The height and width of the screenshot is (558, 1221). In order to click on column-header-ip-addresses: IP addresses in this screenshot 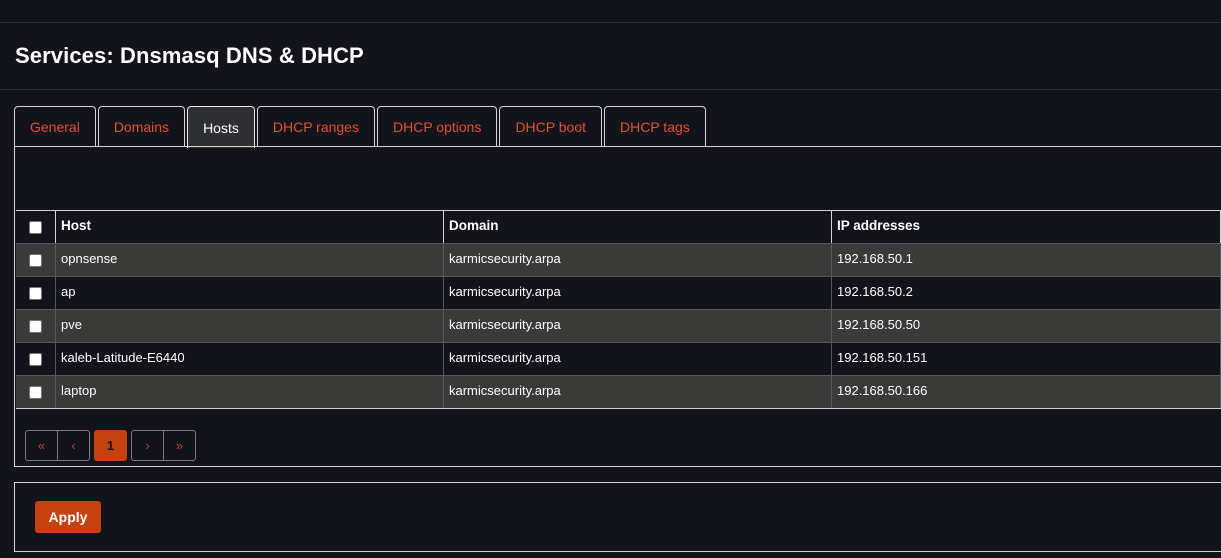, I will do `click(1026, 227)`.